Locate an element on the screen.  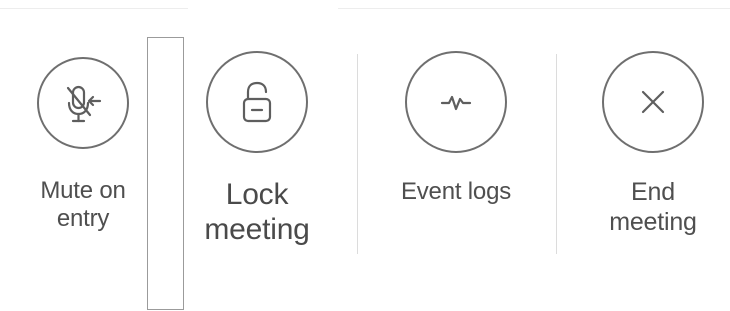
event-logs-label: Event logs is located at coordinates (456, 192).